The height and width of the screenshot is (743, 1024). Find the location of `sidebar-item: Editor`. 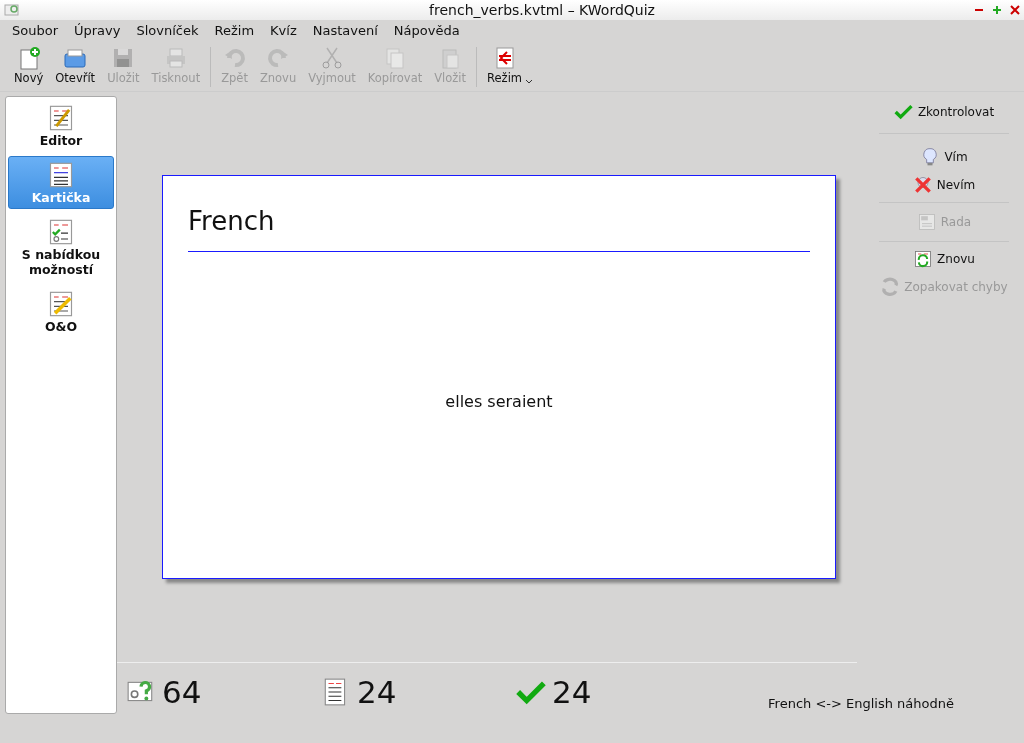

sidebar-item: Editor is located at coordinates (61, 125).